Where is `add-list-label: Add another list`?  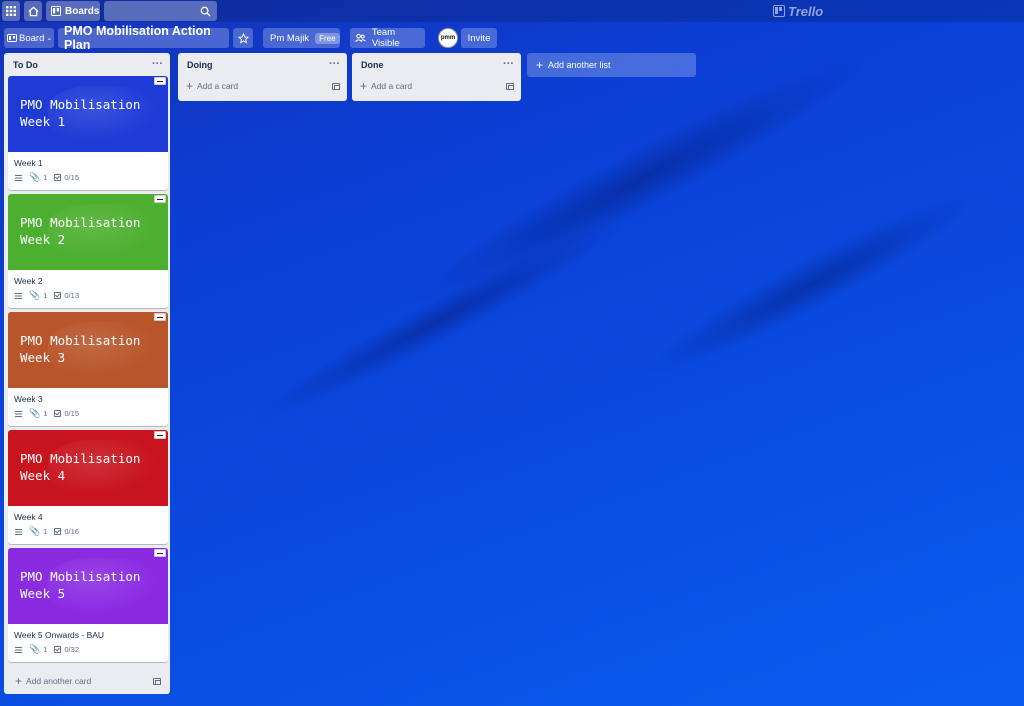 add-list-label: Add another list is located at coordinates (579, 65).